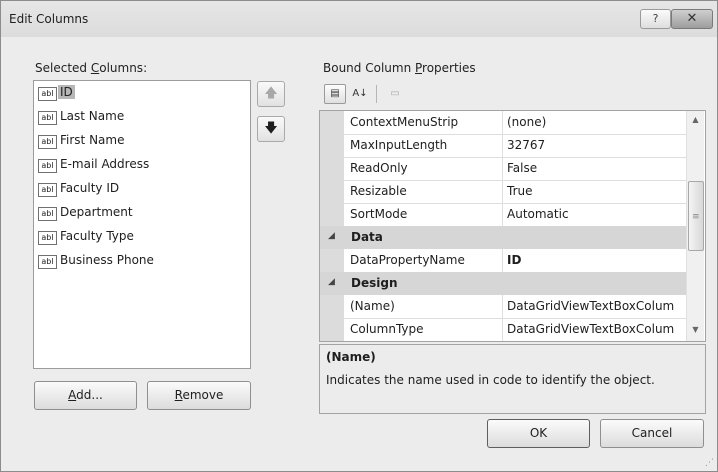 This screenshot has height=472, width=718. What do you see at coordinates (142, 189) in the screenshot?
I see `list-item: abl Faculty ID` at bounding box center [142, 189].